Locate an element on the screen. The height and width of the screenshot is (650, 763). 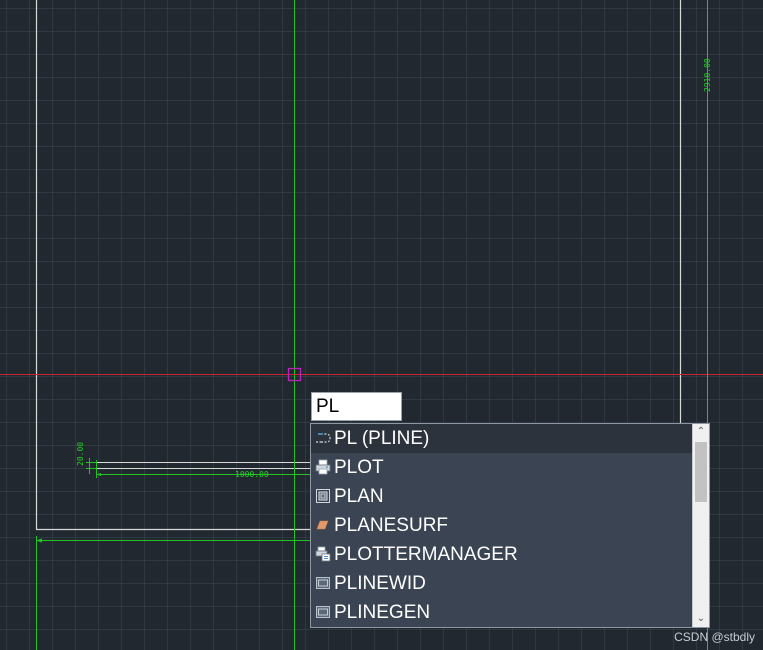
scroll-down-icon: ⌄ is located at coordinates (701, 619).